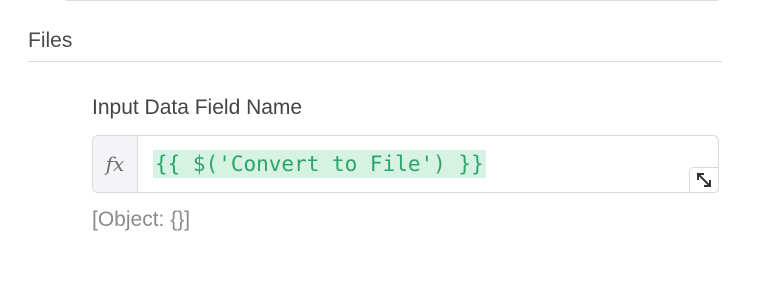  I want to click on section-divider, so click(375, 61).